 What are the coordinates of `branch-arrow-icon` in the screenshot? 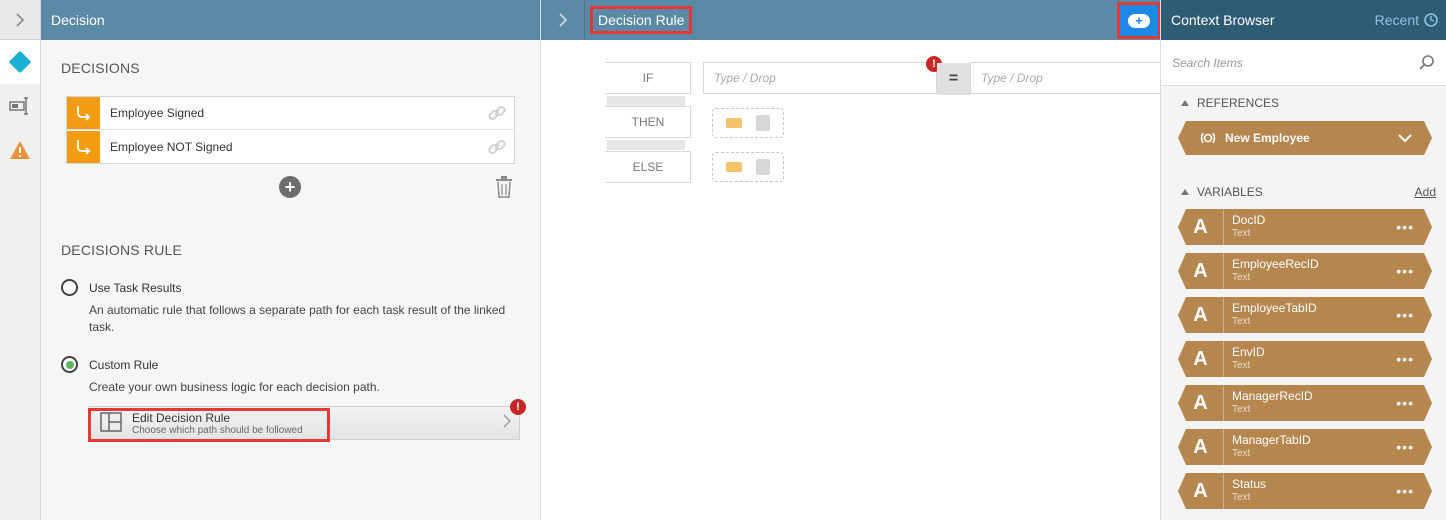 It's located at (83, 146).